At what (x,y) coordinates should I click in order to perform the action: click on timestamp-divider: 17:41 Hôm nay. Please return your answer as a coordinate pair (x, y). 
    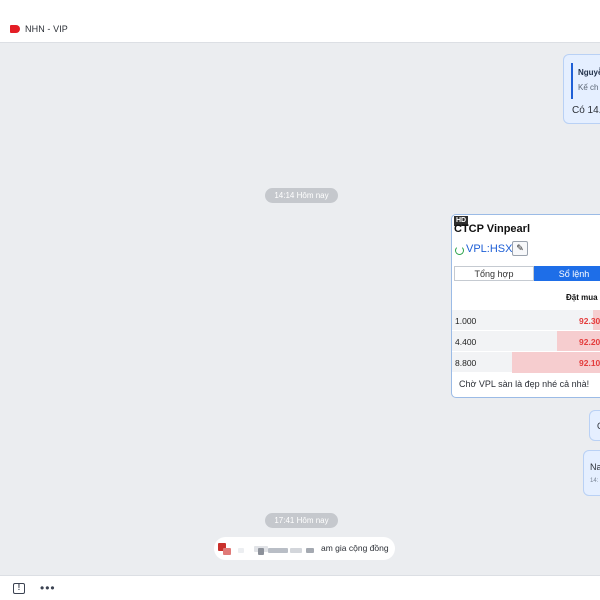
    Looking at the image, I should click on (301, 520).